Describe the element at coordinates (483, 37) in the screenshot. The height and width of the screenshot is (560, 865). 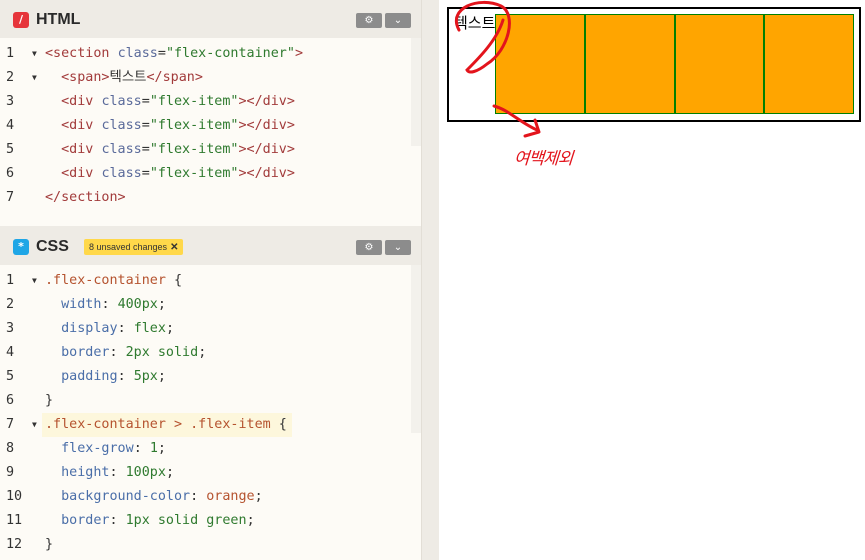
I see `circle-mark` at that location.